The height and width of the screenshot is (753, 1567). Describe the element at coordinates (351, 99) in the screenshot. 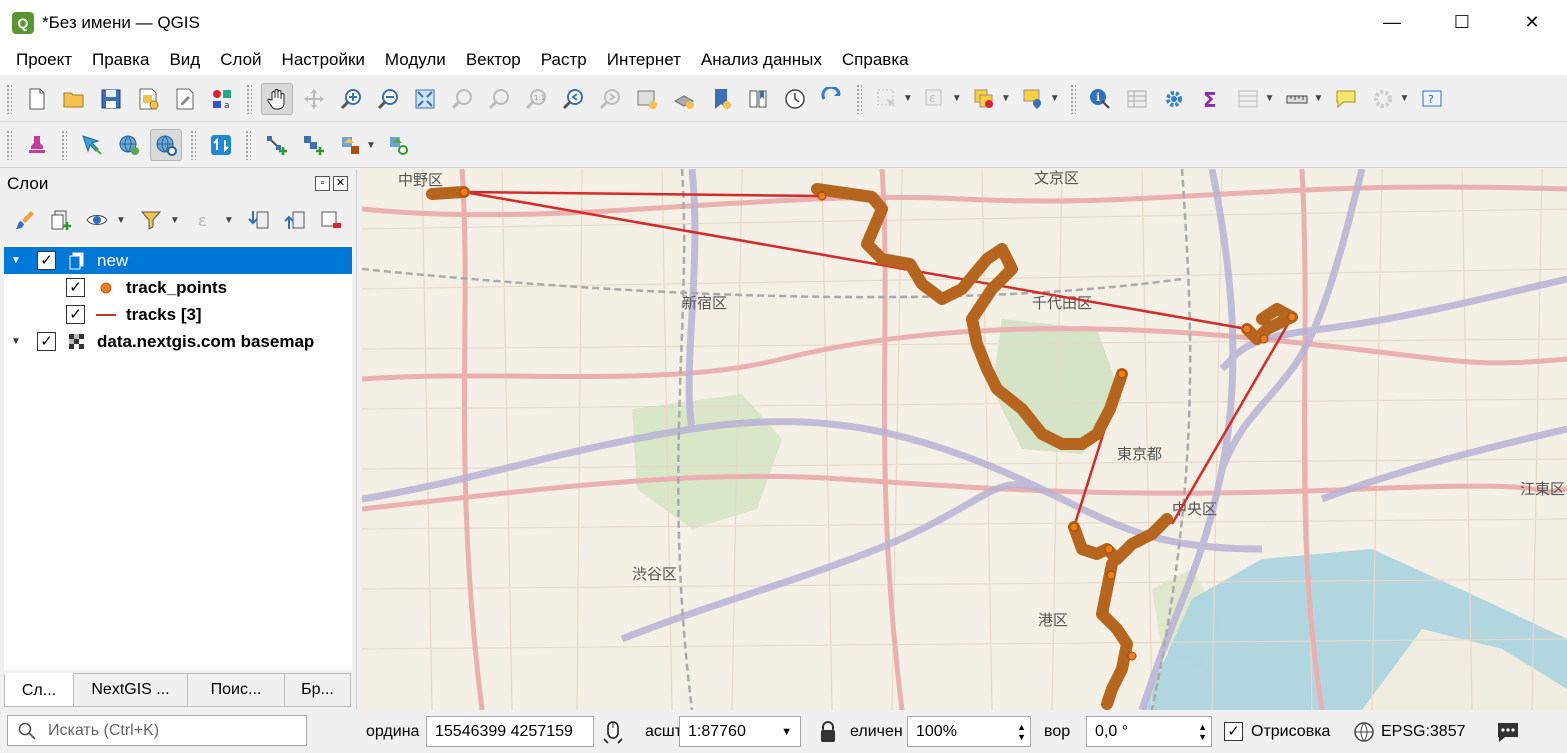

I see `zoom-in-icon` at that location.